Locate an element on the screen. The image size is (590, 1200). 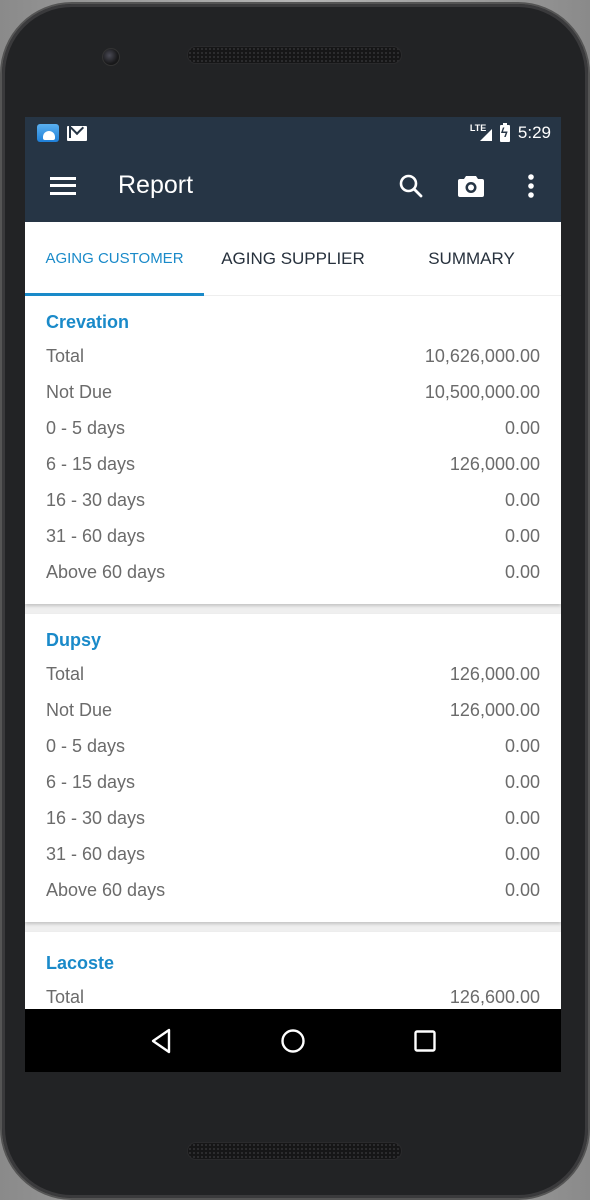
front-camera is located at coordinates (111, 57).